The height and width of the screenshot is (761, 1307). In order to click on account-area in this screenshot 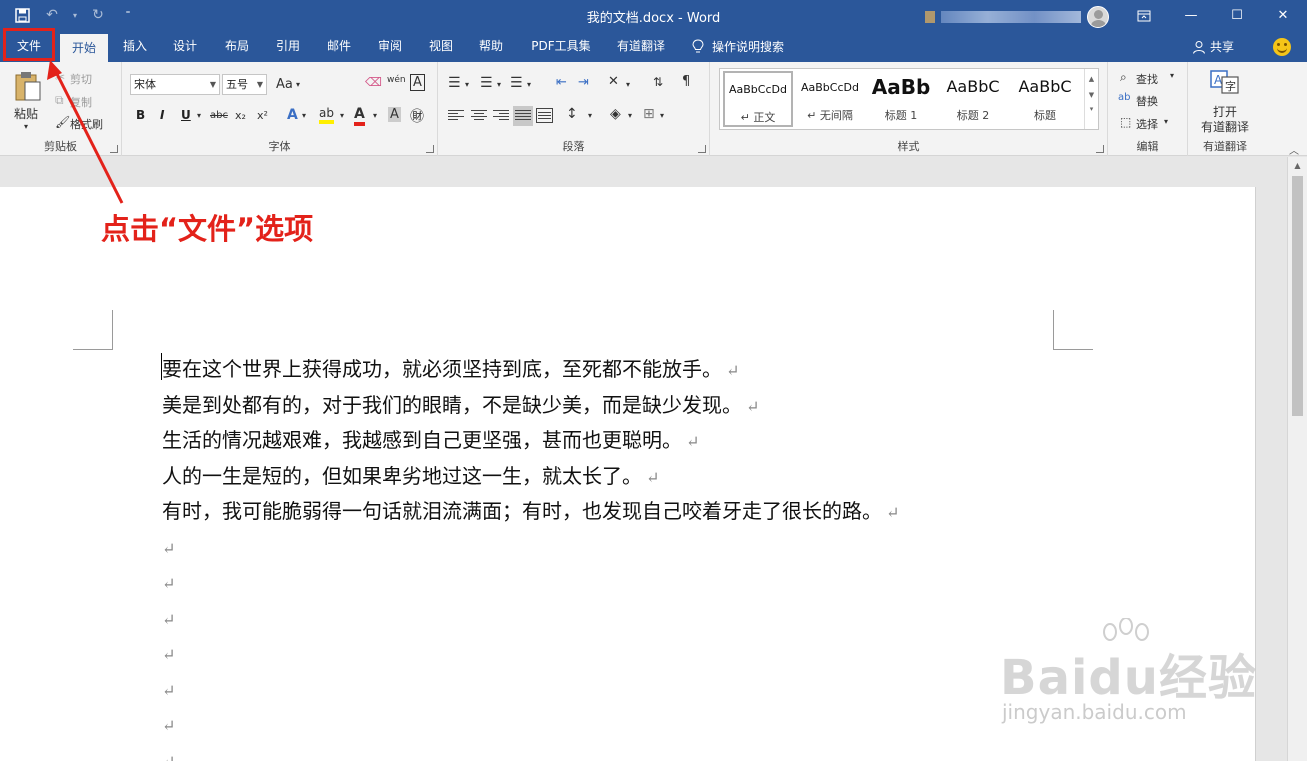, I will do `click(1017, 17)`.